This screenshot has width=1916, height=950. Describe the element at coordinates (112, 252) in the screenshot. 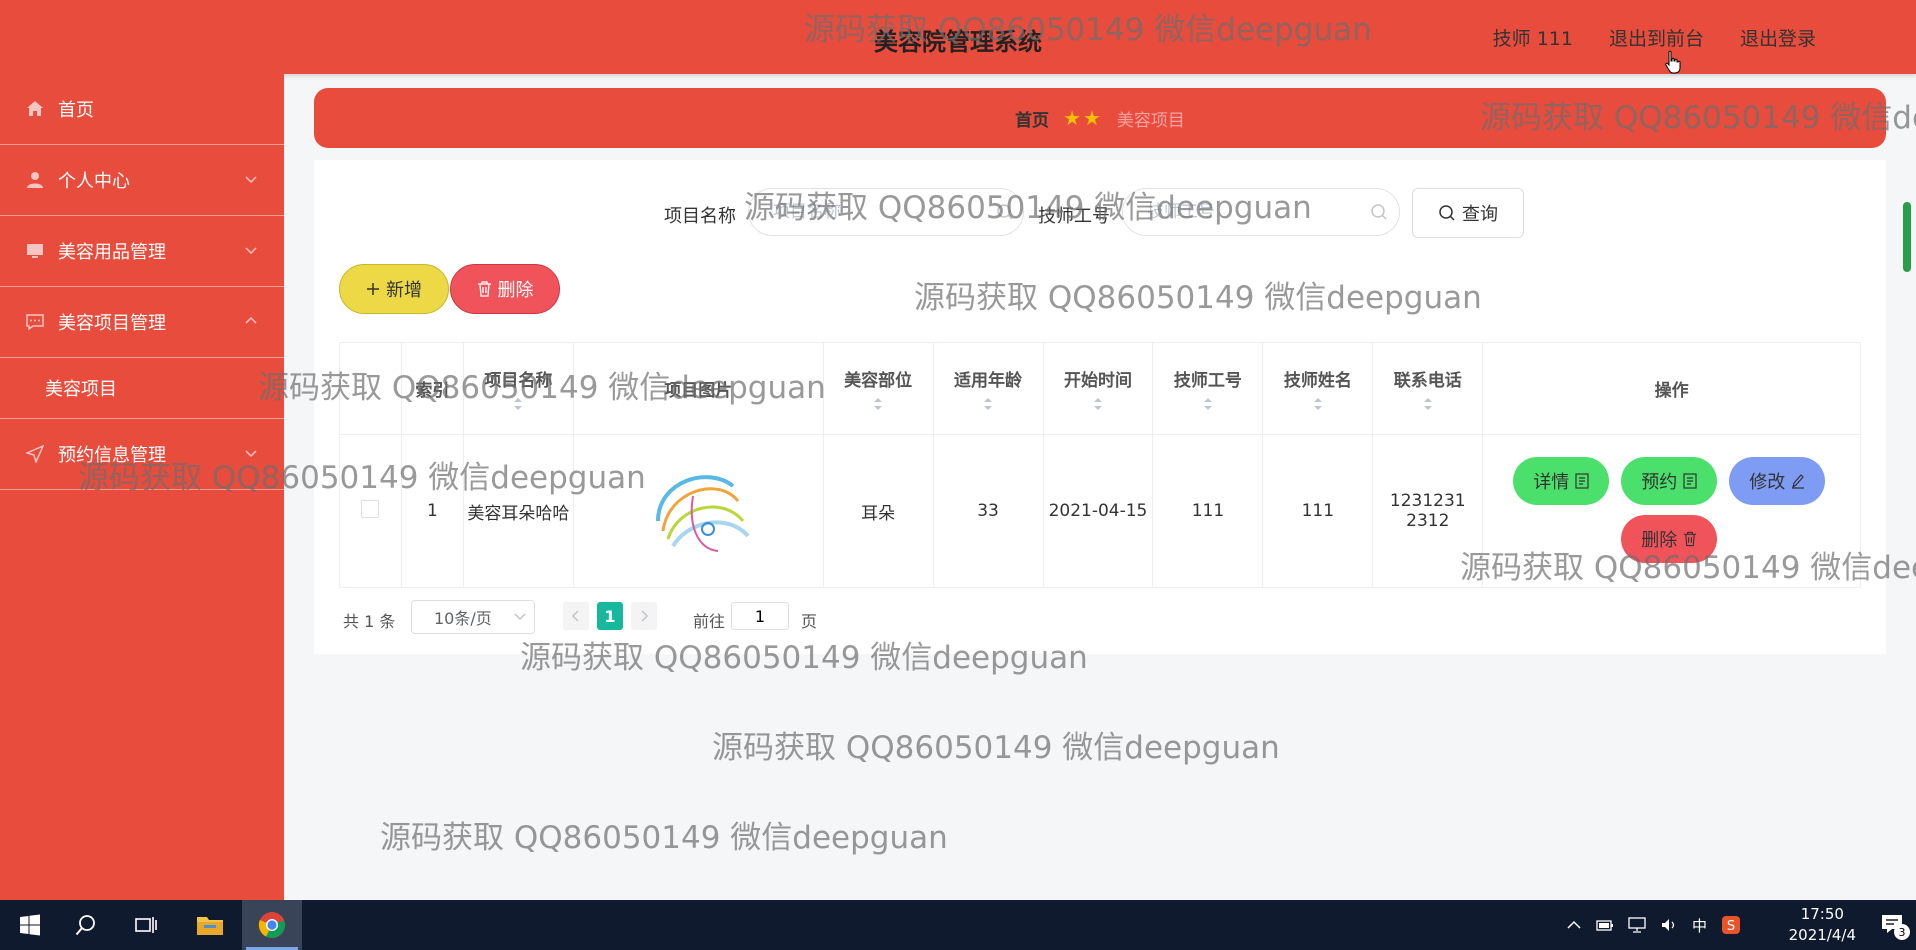

I see `sidebar-item-label: 美容用品管理` at that location.